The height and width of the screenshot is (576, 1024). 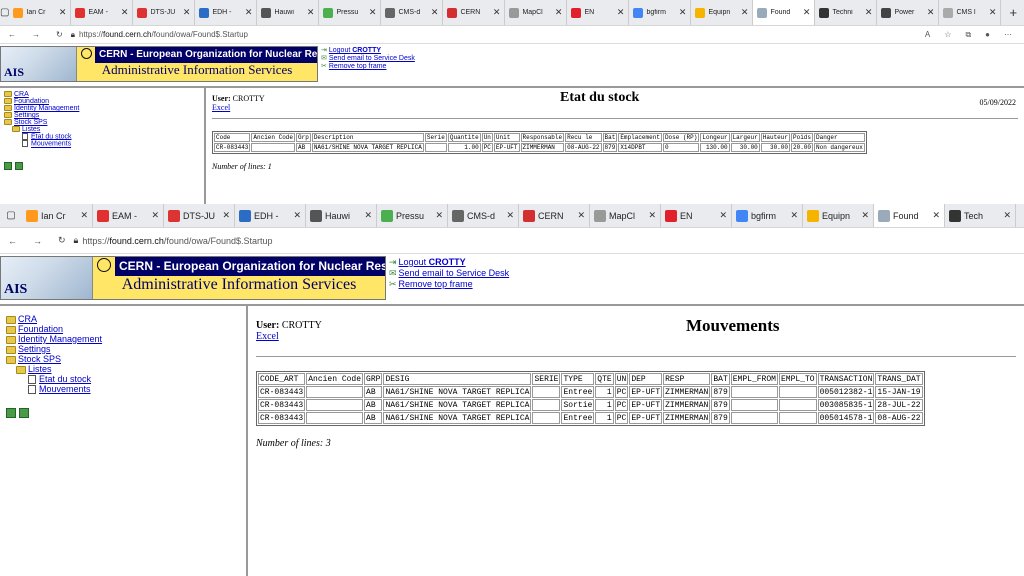 What do you see at coordinates (474, 12) in the screenshot?
I see `browser-tab: CERN ✕` at bounding box center [474, 12].